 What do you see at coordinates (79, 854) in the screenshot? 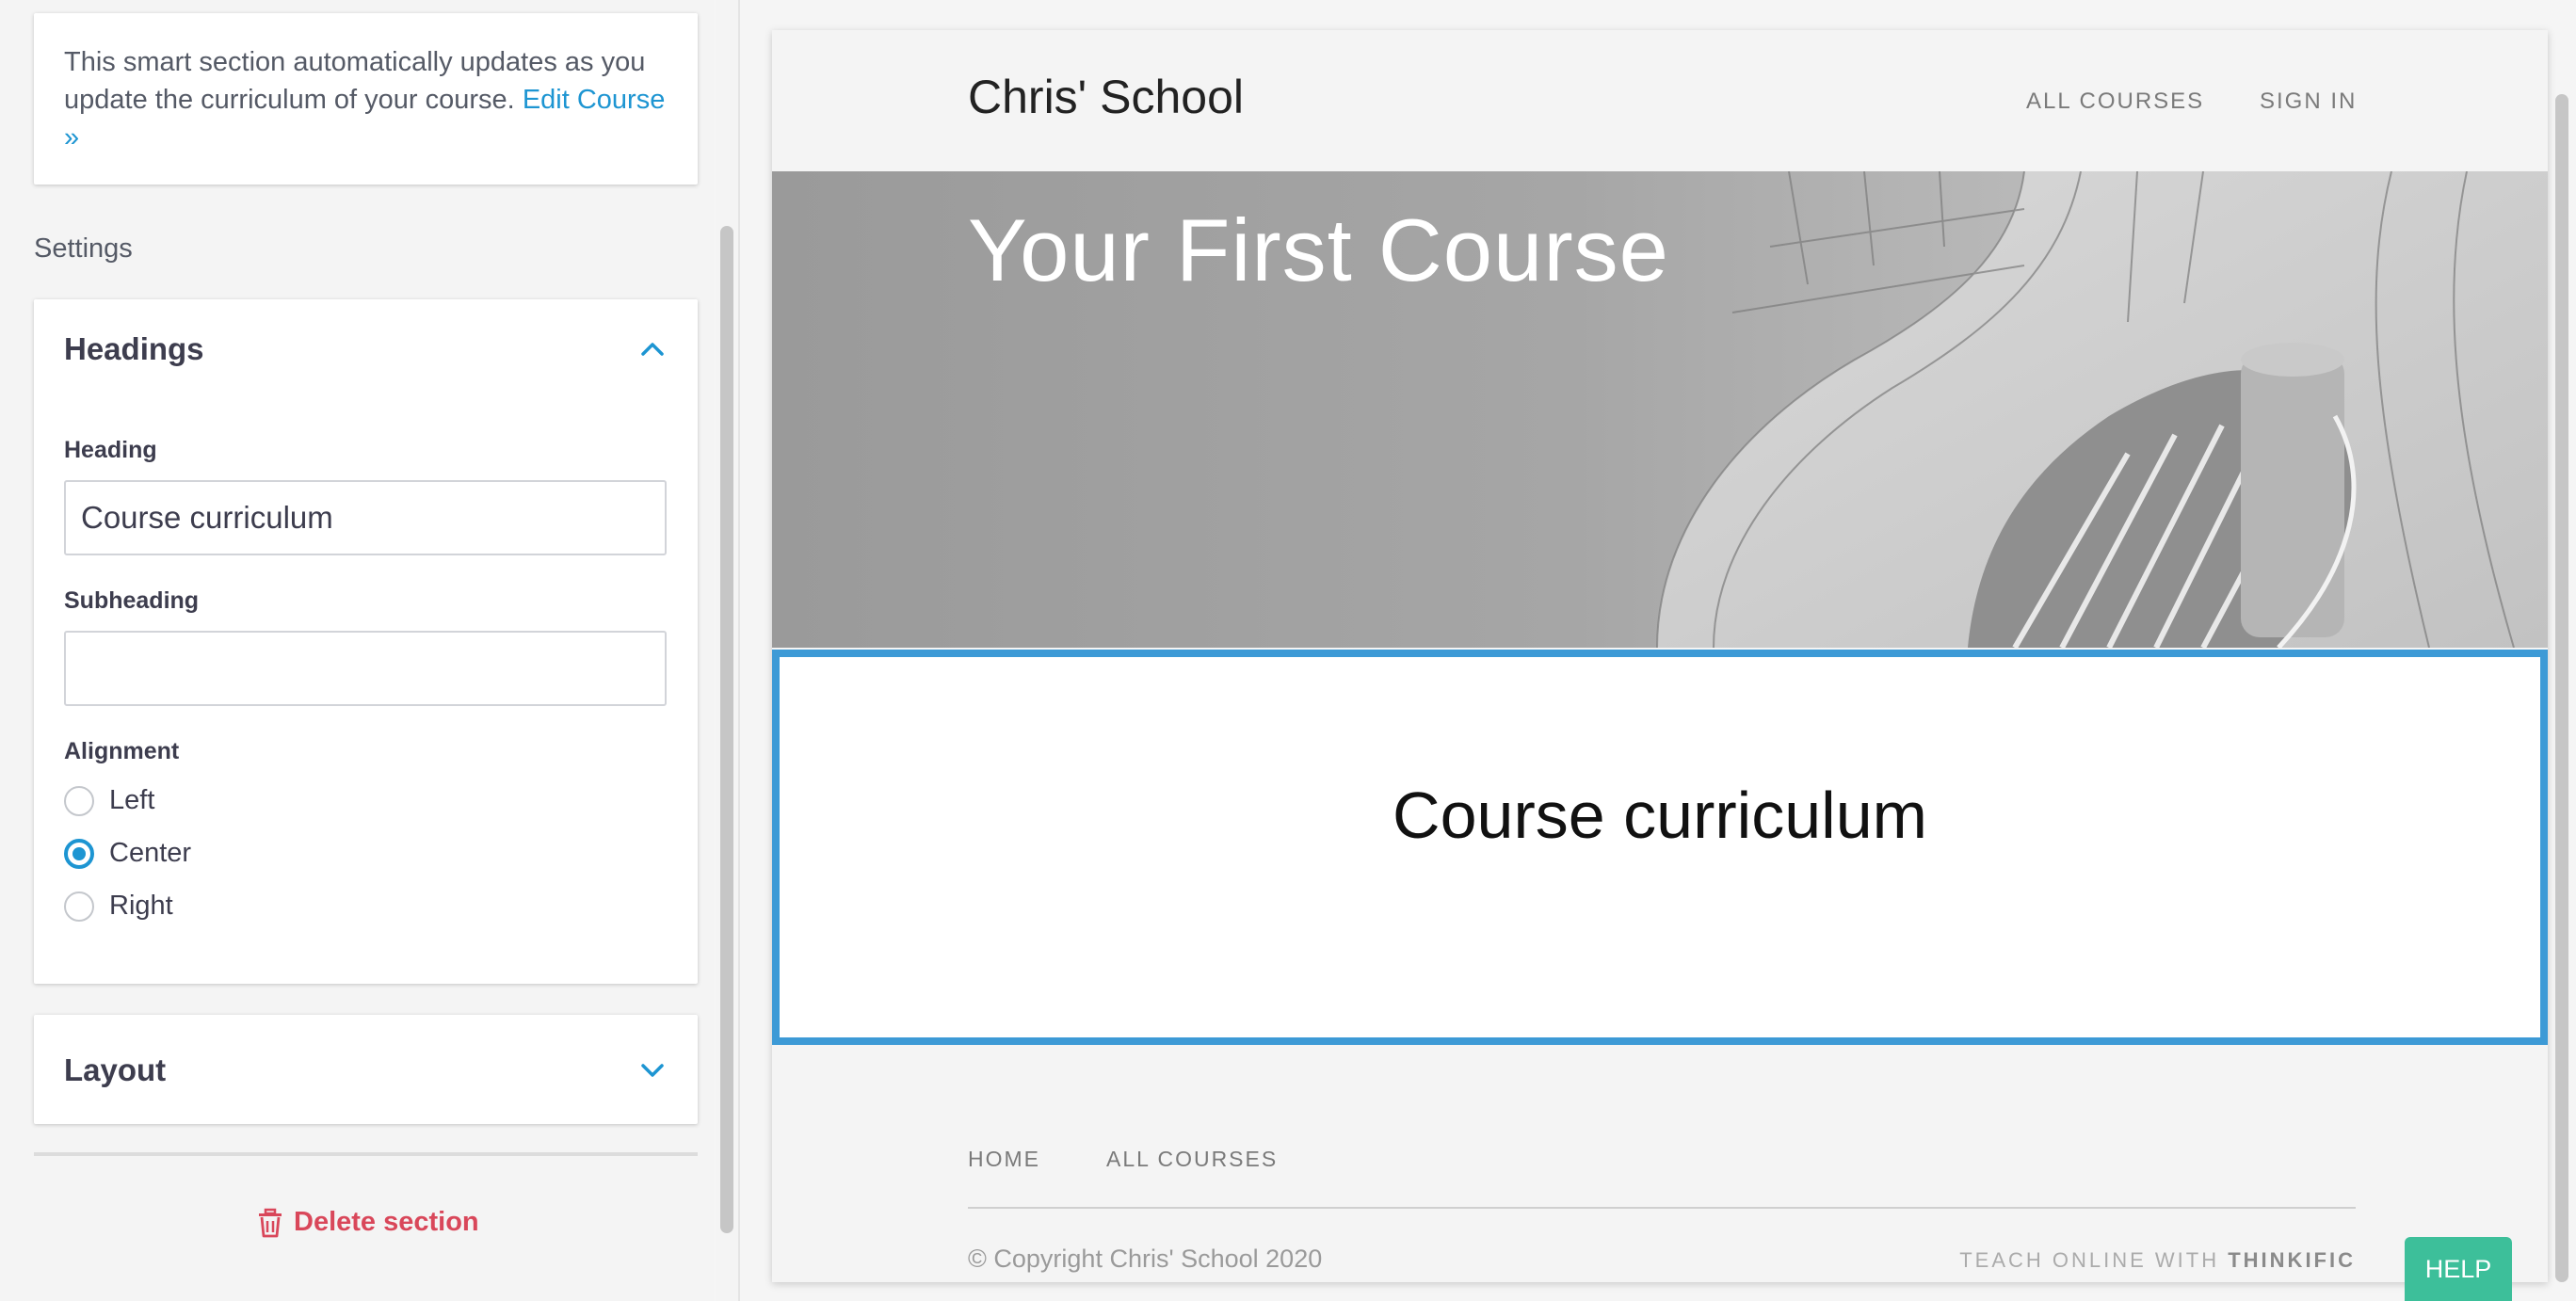
I see `radio-button-selected` at bounding box center [79, 854].